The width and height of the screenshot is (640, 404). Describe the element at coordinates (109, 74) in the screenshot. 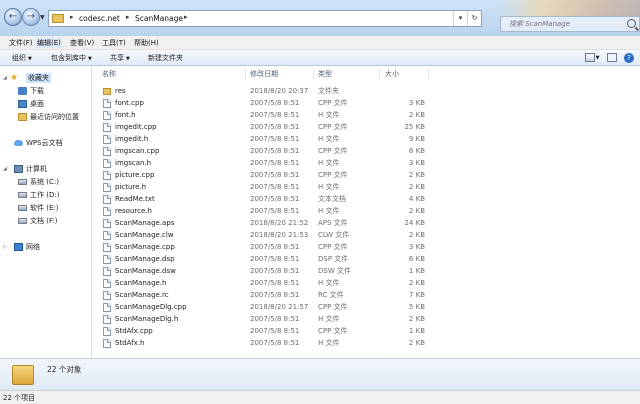

I see `column-header-name: 名称` at that location.